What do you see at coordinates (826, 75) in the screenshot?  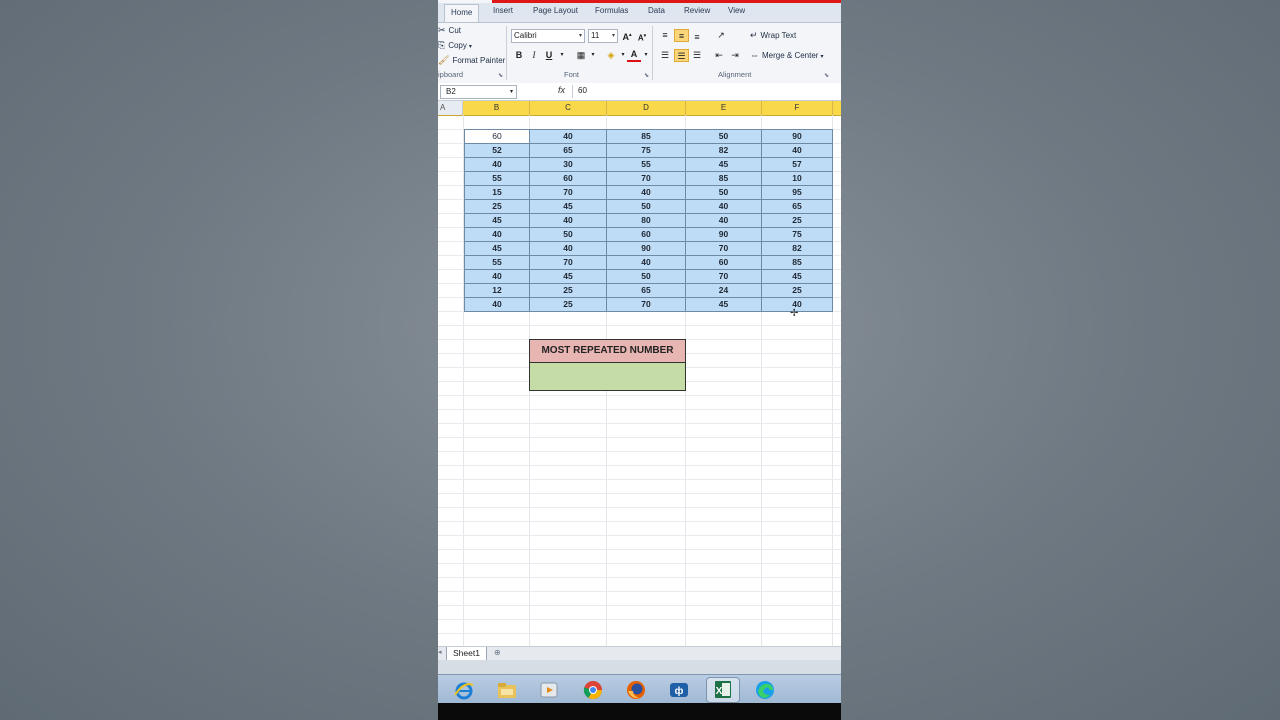 I see `alignment-launcher-icon: ⬊` at bounding box center [826, 75].